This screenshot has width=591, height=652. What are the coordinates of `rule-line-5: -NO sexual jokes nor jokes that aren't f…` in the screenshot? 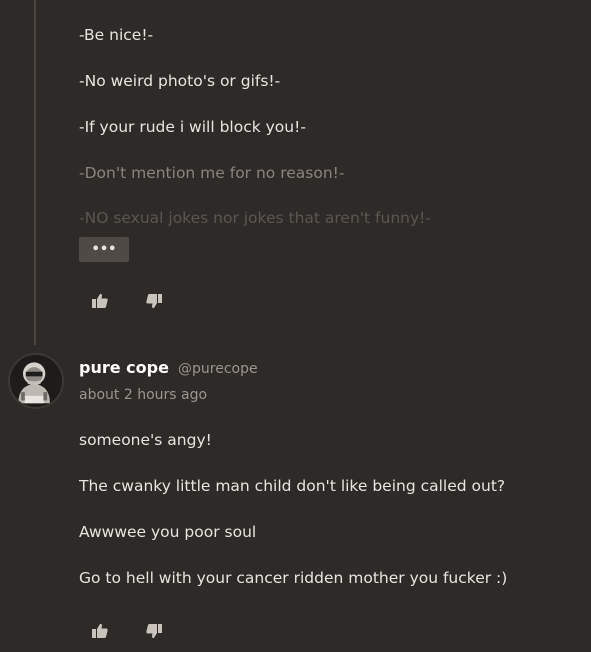 It's located at (255, 218).